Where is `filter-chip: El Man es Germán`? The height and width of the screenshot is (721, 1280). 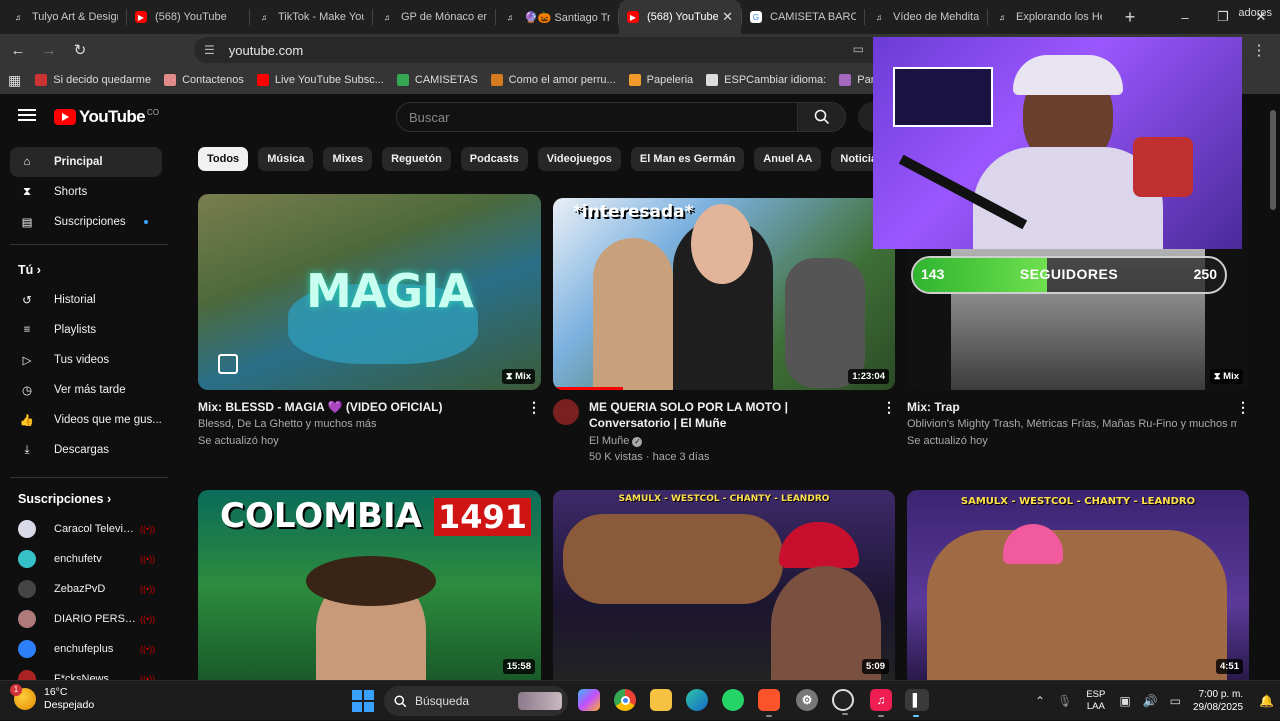 filter-chip: El Man es Germán is located at coordinates (687, 159).